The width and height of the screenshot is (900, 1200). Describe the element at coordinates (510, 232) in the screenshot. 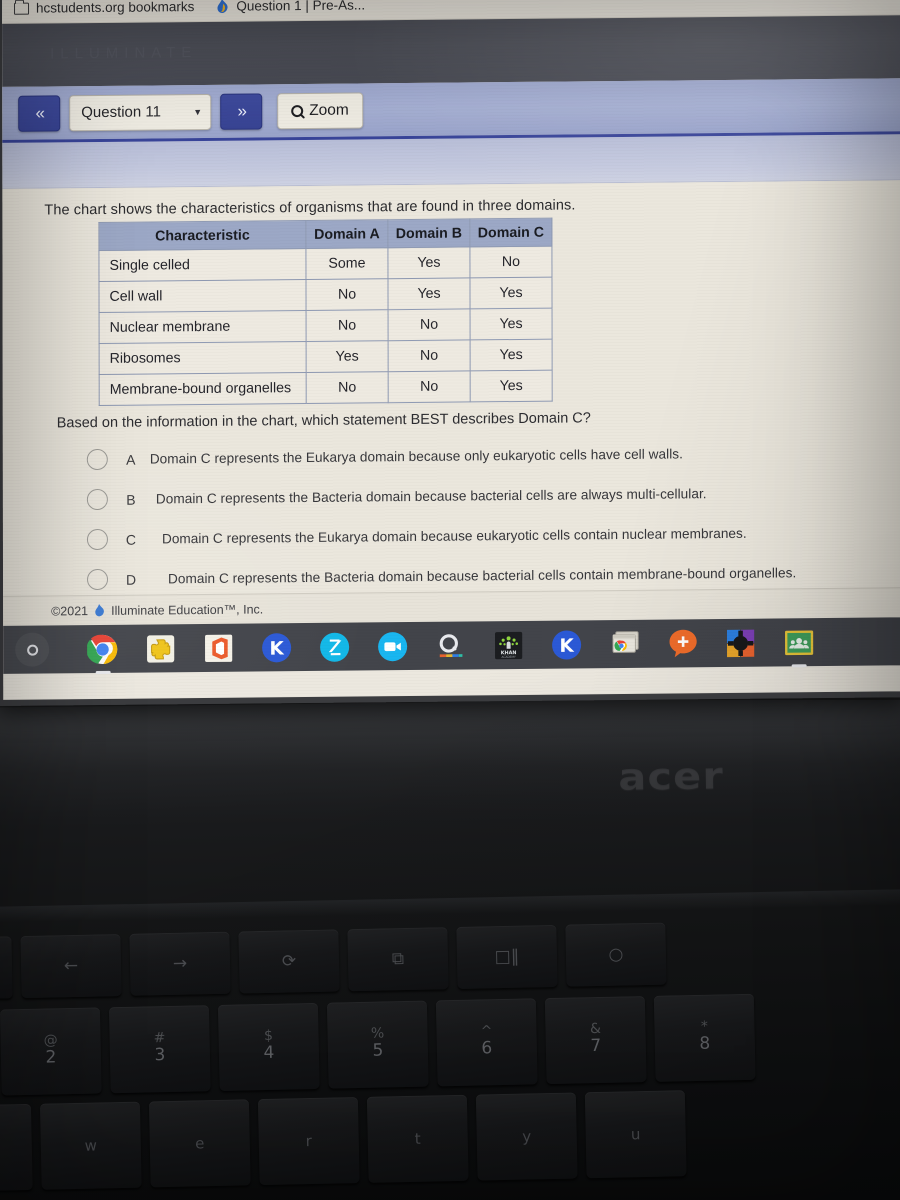

I see `table-column-header: Domain C` at that location.